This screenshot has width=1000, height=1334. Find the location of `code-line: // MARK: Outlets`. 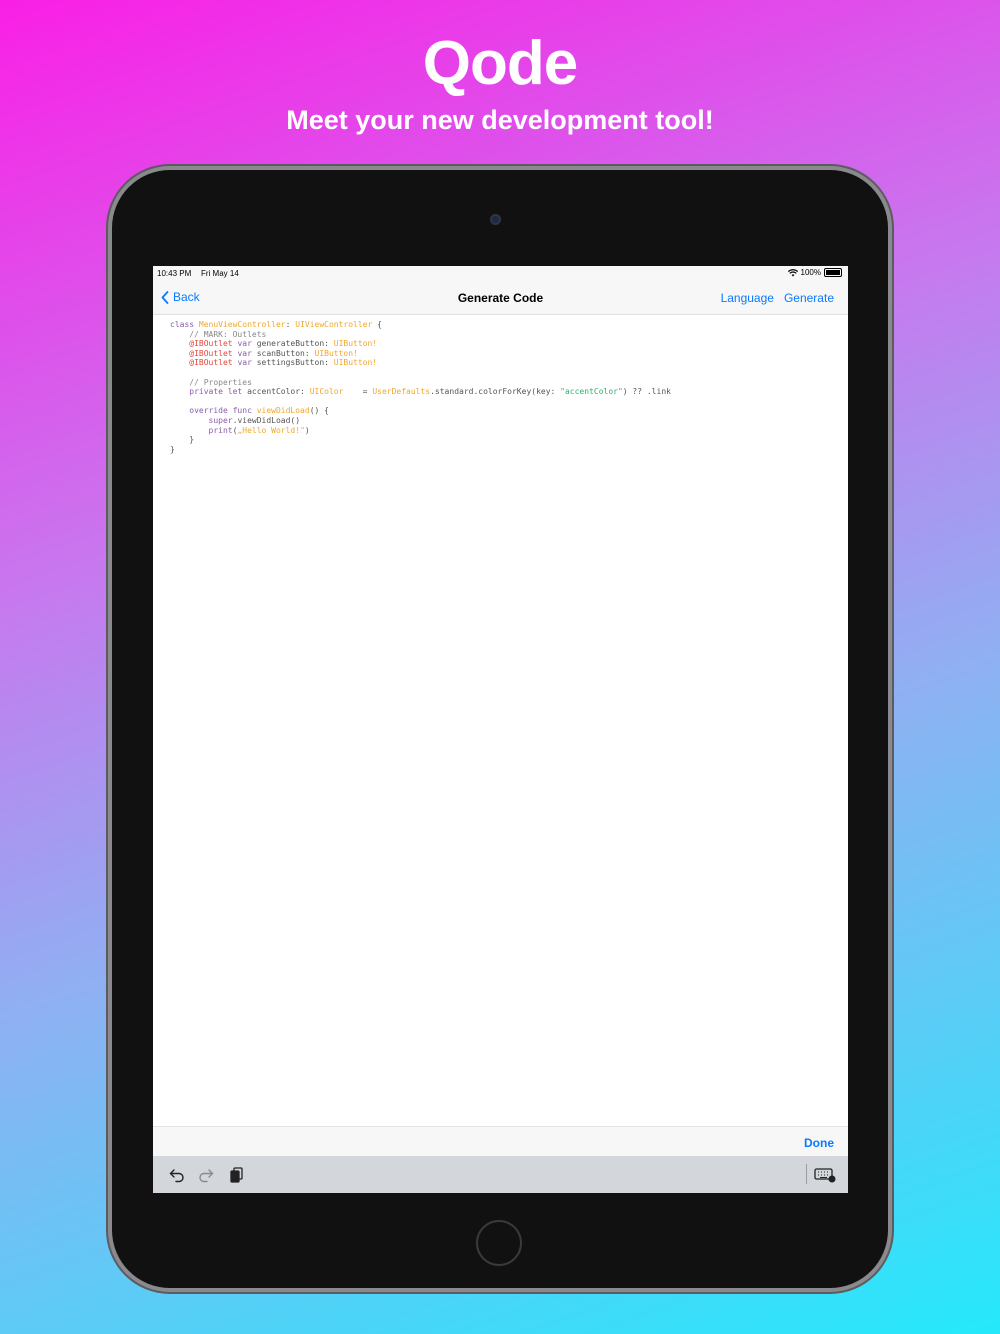

code-line: // MARK: Outlets is located at coordinates (505, 335).